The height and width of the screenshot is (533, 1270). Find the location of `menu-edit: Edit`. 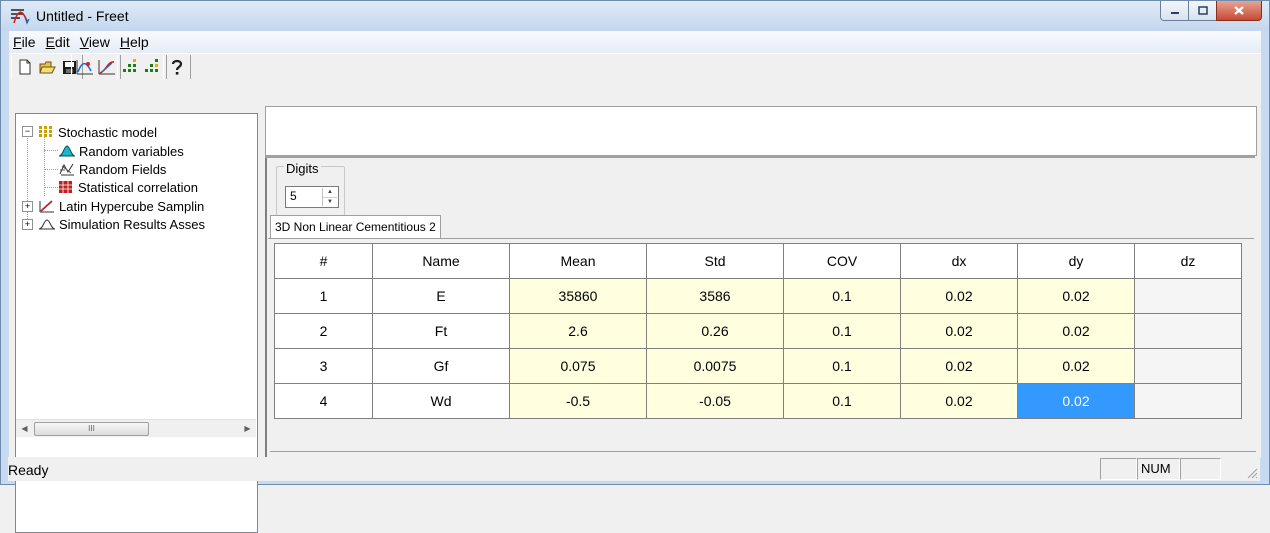

menu-edit: Edit is located at coordinates (59, 42).